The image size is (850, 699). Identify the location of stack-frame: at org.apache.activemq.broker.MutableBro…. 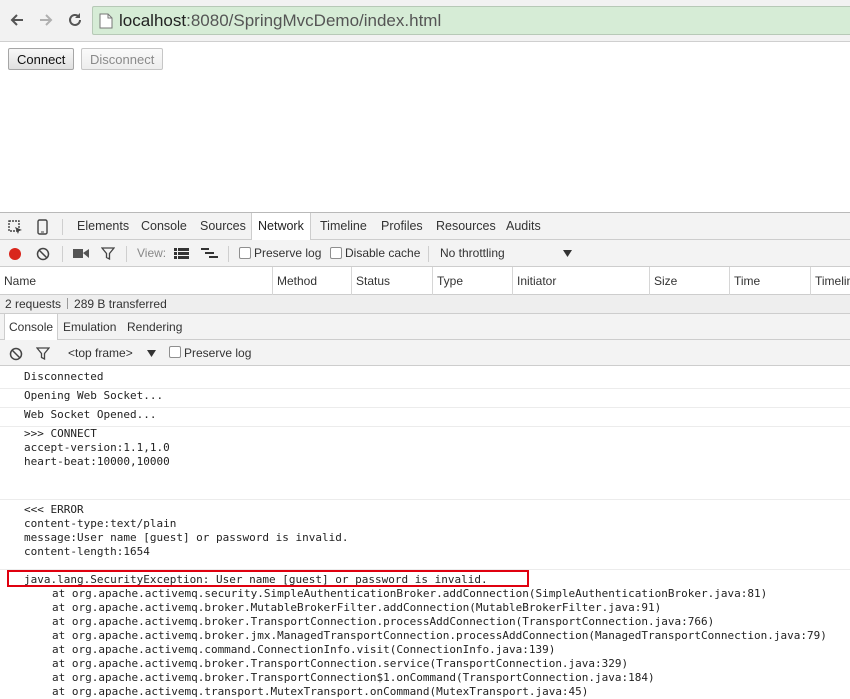
(357, 607).